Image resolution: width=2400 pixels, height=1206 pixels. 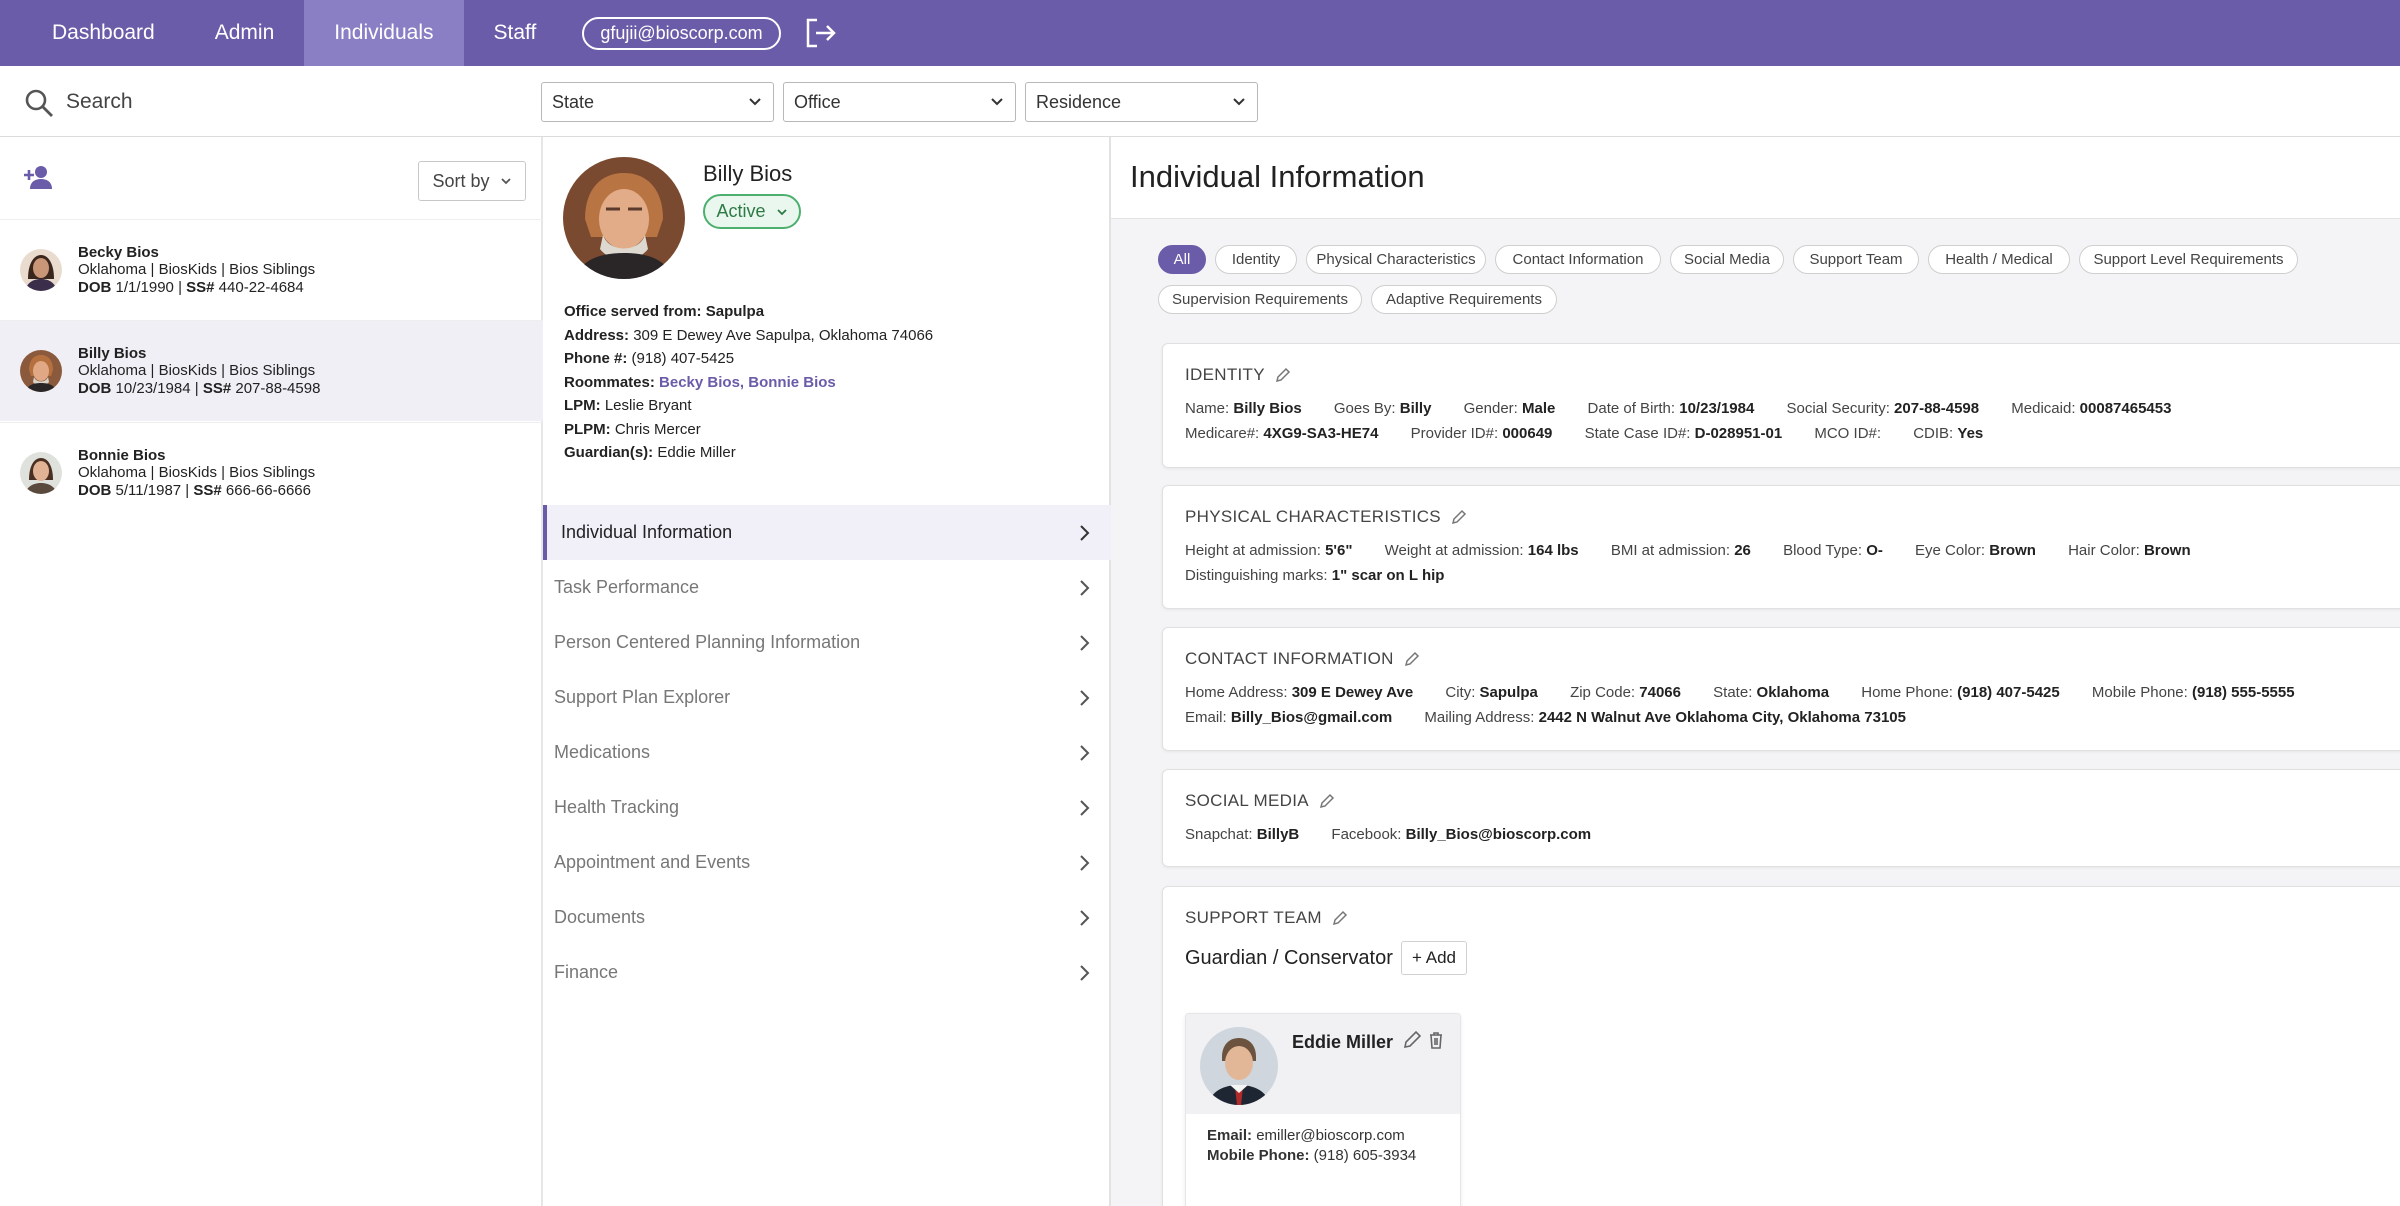 What do you see at coordinates (899, 102) in the screenshot?
I see `office-filter-select: Office` at bounding box center [899, 102].